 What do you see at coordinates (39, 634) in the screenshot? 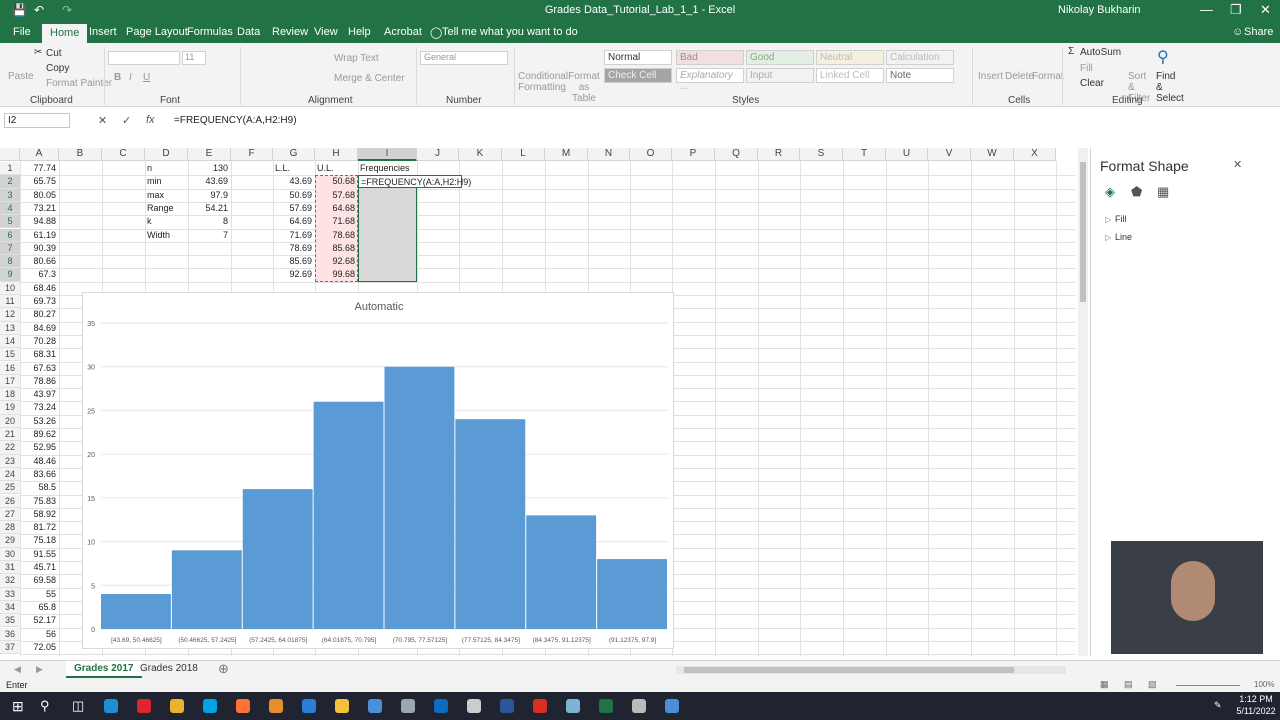
I see `cell-a: 56` at bounding box center [39, 634].